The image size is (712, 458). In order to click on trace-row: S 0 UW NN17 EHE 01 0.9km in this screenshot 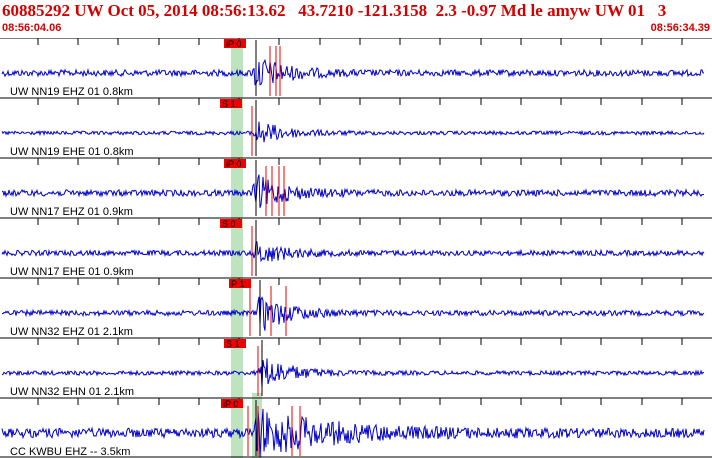, I will do `click(356, 247)`.